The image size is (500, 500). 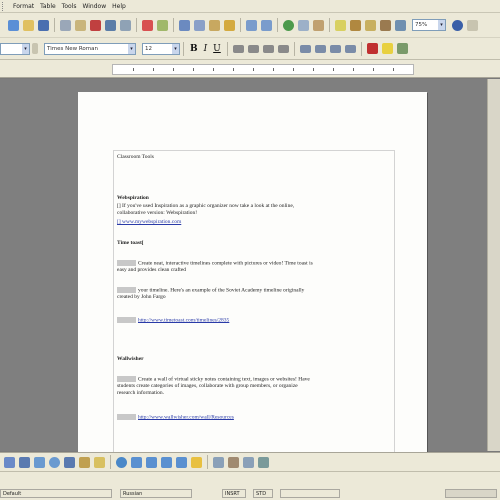 What do you see at coordinates (39, 462) in the screenshot?
I see `rectangle-icon` at bounding box center [39, 462].